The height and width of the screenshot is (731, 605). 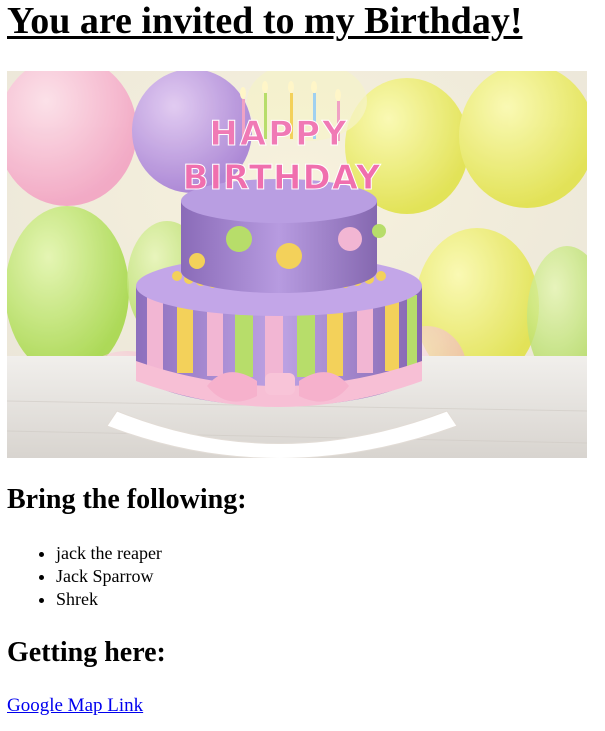 What do you see at coordinates (109, 553) in the screenshot?
I see `list-item: jack the reaper` at bounding box center [109, 553].